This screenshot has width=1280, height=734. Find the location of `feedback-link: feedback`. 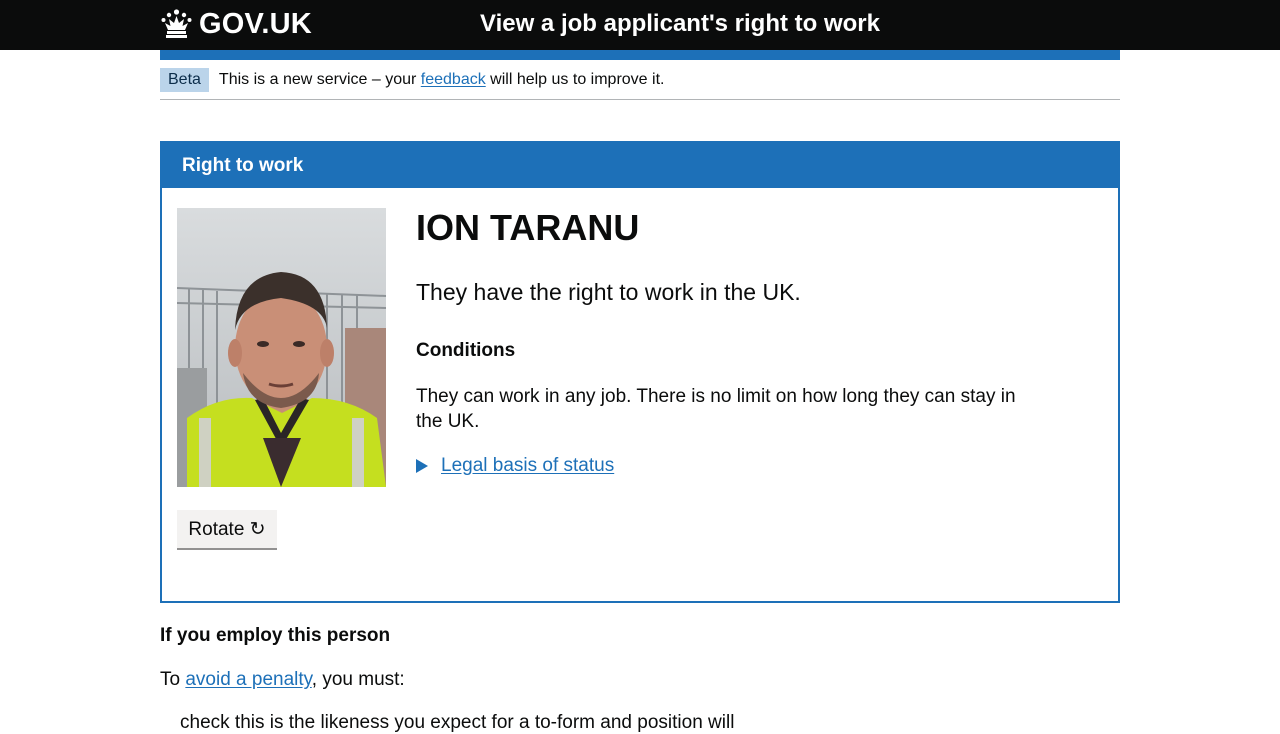

feedback-link: feedback is located at coordinates (453, 79).